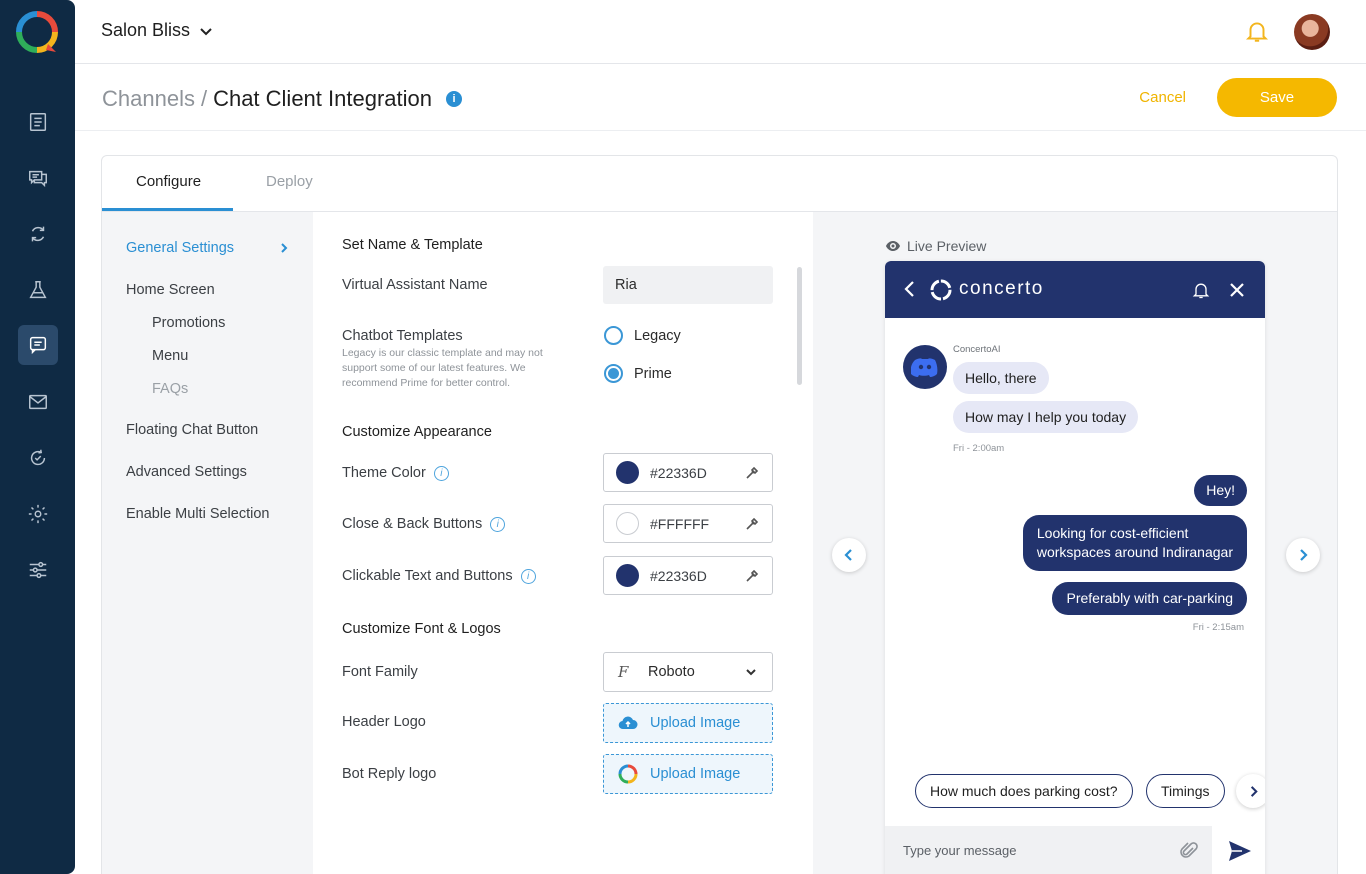 The image size is (1366, 874). What do you see at coordinates (977, 349) in the screenshot?
I see `bot-name: ConcertoAI` at bounding box center [977, 349].